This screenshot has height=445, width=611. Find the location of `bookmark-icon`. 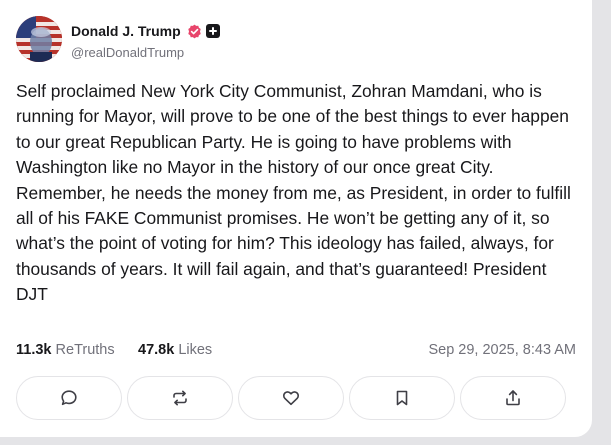

bookmark-icon is located at coordinates (402, 398).